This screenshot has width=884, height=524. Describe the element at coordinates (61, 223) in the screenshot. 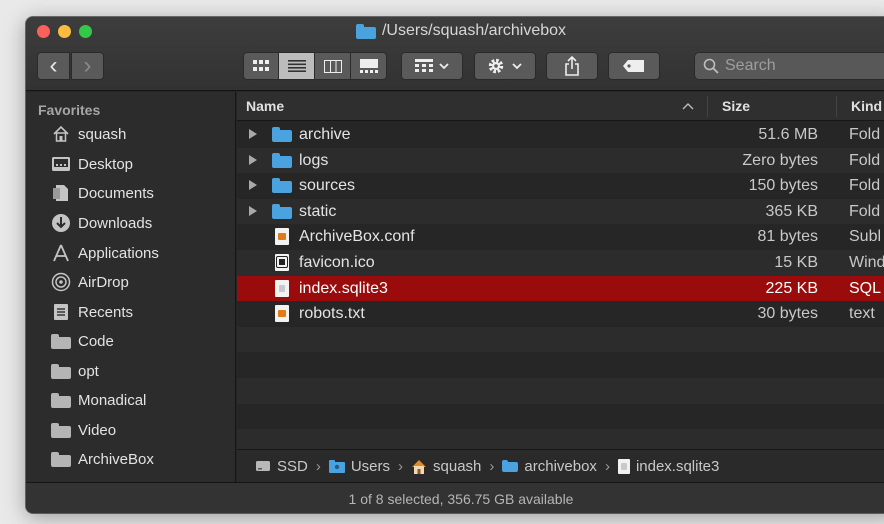

I see `downloads-icon` at that location.